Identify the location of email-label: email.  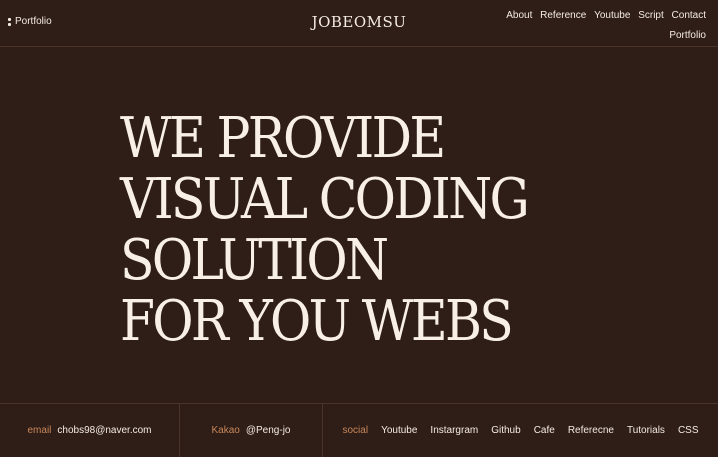
(39, 430).